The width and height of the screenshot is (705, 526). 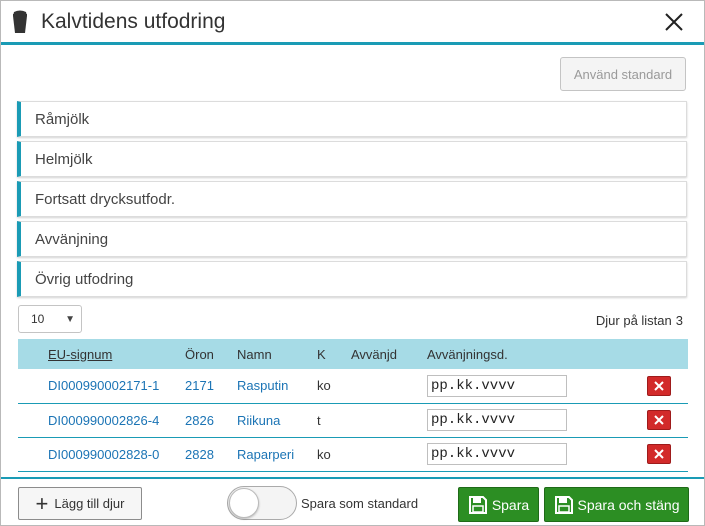 What do you see at coordinates (510, 504) in the screenshot?
I see `save-label: Spara` at bounding box center [510, 504].